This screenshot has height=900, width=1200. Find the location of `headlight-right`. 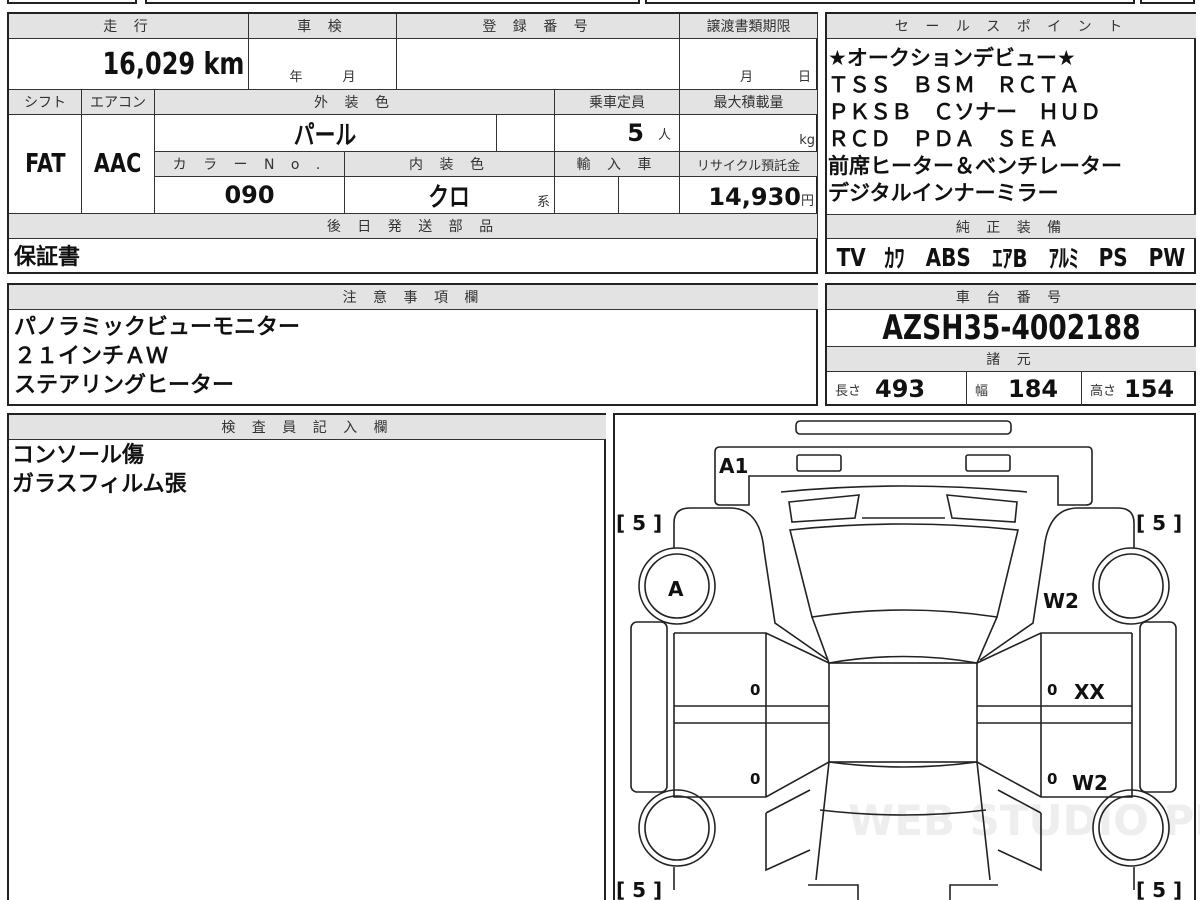

headlight-right is located at coordinates (988, 463).